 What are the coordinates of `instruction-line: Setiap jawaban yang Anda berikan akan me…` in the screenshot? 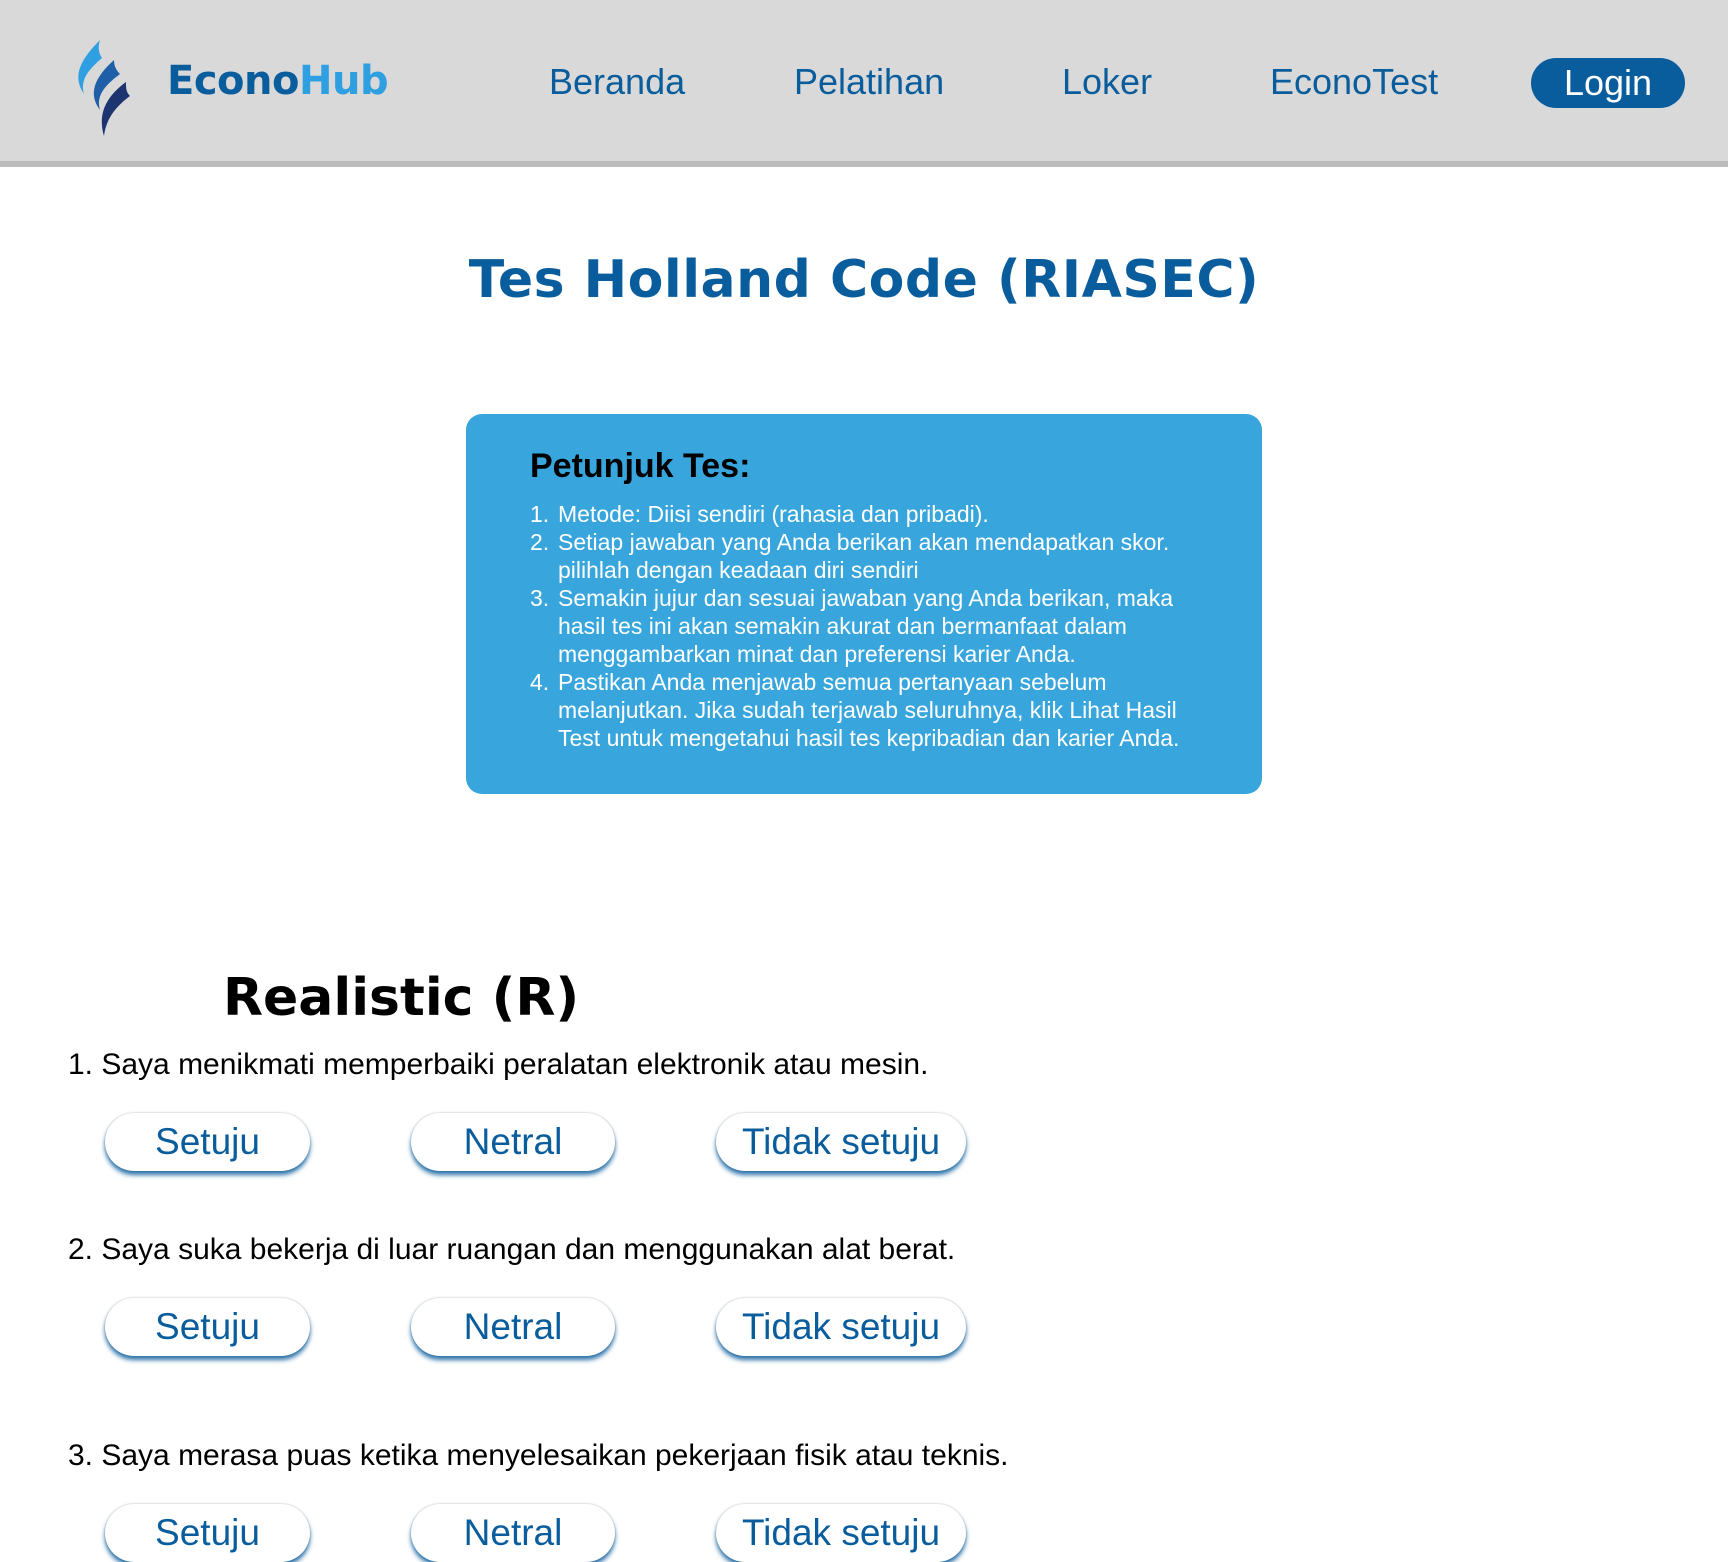 It's located at (864, 542).